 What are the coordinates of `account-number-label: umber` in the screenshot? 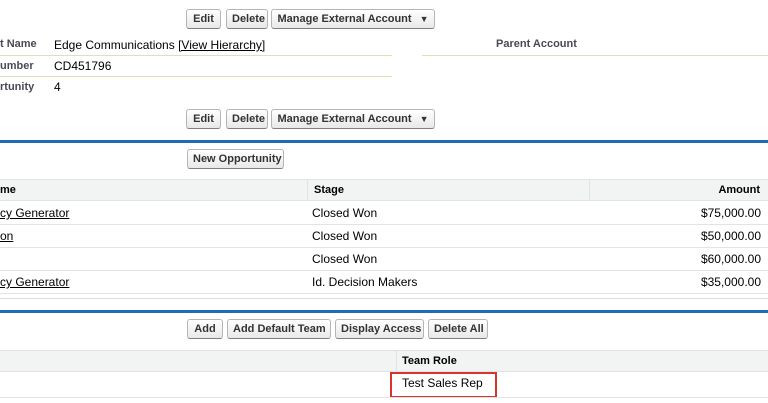 It's located at (17, 66).